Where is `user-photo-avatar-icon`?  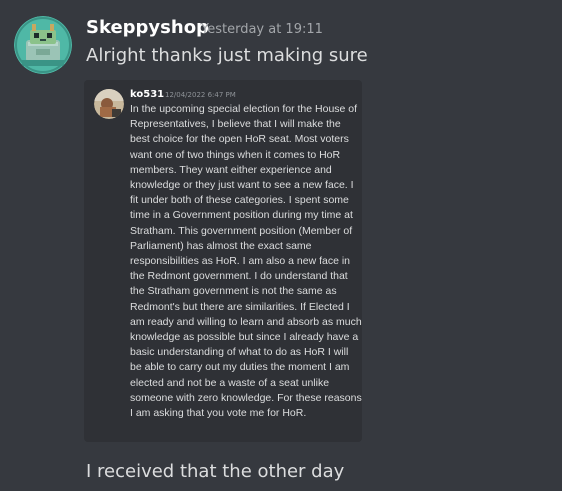 user-photo-avatar-icon is located at coordinates (109, 104).